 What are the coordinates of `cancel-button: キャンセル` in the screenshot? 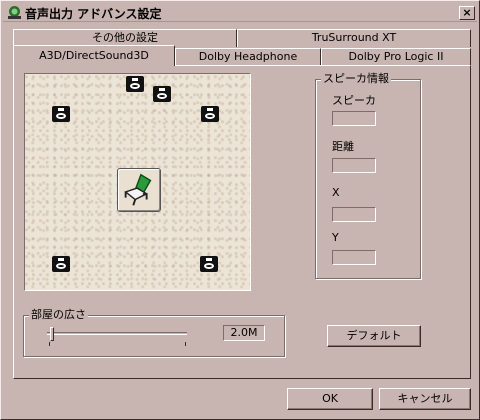 It's located at (425, 399).